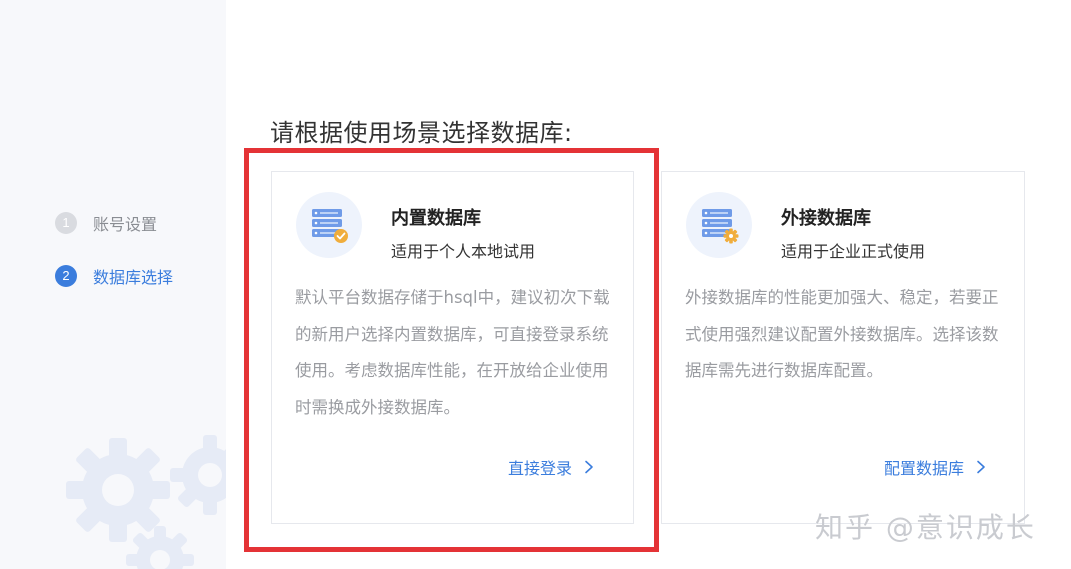 The width and height of the screenshot is (1071, 569). What do you see at coordinates (66, 276) in the screenshot?
I see `step-number: 2` at bounding box center [66, 276].